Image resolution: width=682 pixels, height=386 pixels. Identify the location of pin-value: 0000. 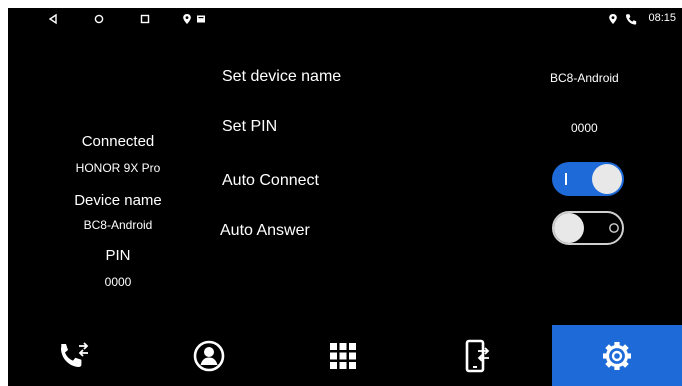
(118, 282).